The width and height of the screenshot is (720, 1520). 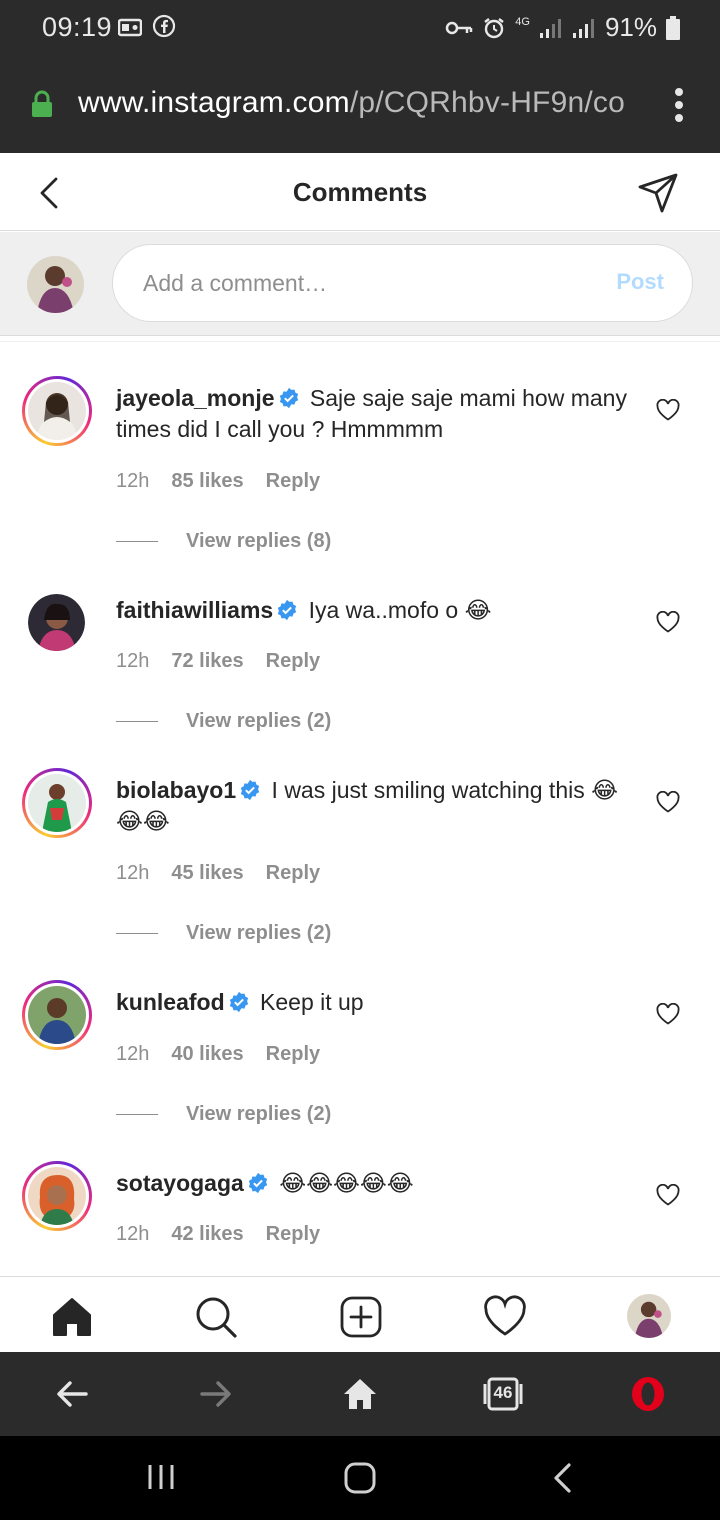 I want to click on comment-likes: 72 likes, so click(x=207, y=661).